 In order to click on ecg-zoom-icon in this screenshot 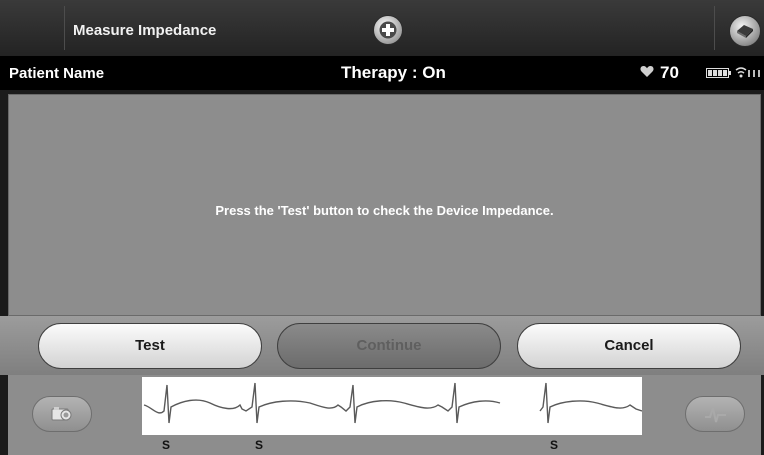, I will do `click(715, 414)`.